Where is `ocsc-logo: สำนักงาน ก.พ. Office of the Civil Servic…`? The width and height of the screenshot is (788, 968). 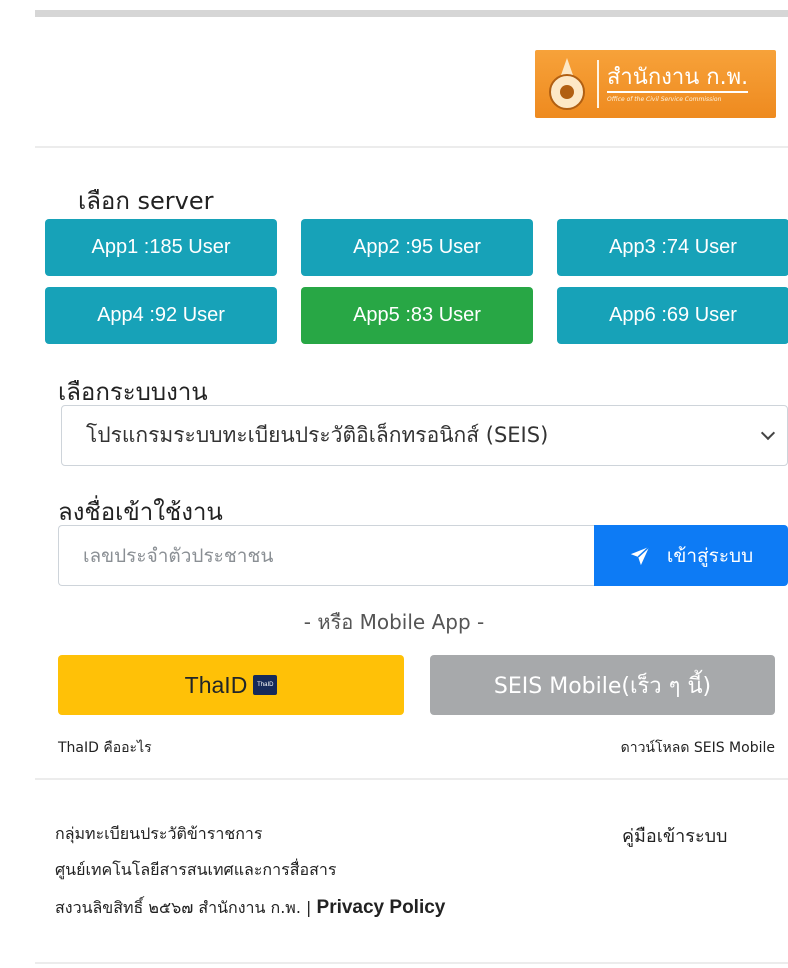 ocsc-logo: สำนักงาน ก.พ. Office of the Civil Servic… is located at coordinates (655, 84).